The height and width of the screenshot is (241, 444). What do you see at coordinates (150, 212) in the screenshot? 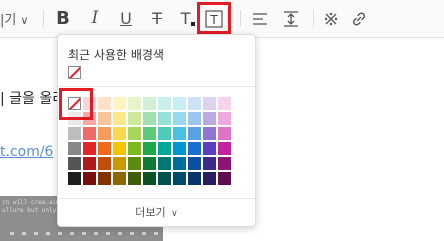
I see `more-colors-label: 더보기` at bounding box center [150, 212].